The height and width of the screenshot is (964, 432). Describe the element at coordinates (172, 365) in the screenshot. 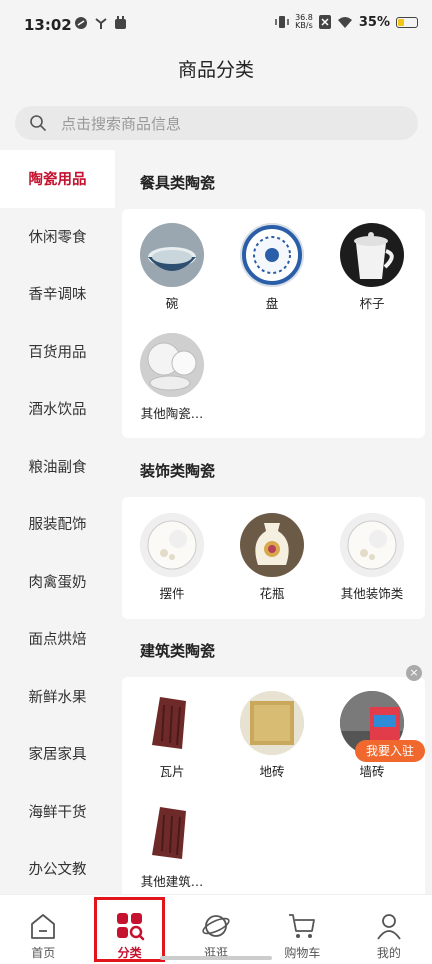

I see `ceramics-set-image` at that location.